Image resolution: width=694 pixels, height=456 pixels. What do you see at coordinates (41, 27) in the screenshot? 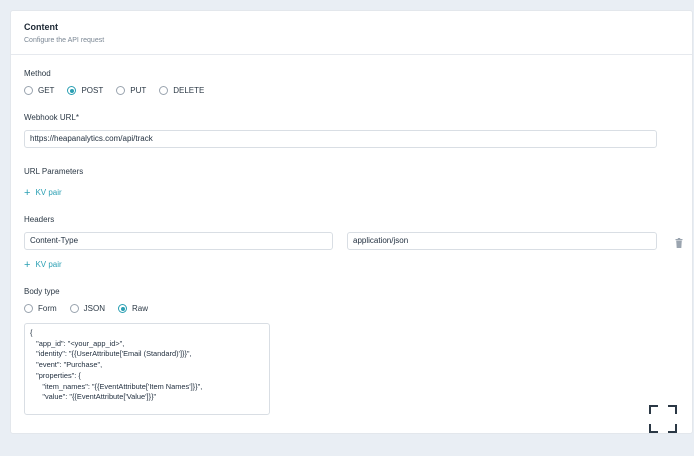
I see `card-title: Content` at bounding box center [41, 27].